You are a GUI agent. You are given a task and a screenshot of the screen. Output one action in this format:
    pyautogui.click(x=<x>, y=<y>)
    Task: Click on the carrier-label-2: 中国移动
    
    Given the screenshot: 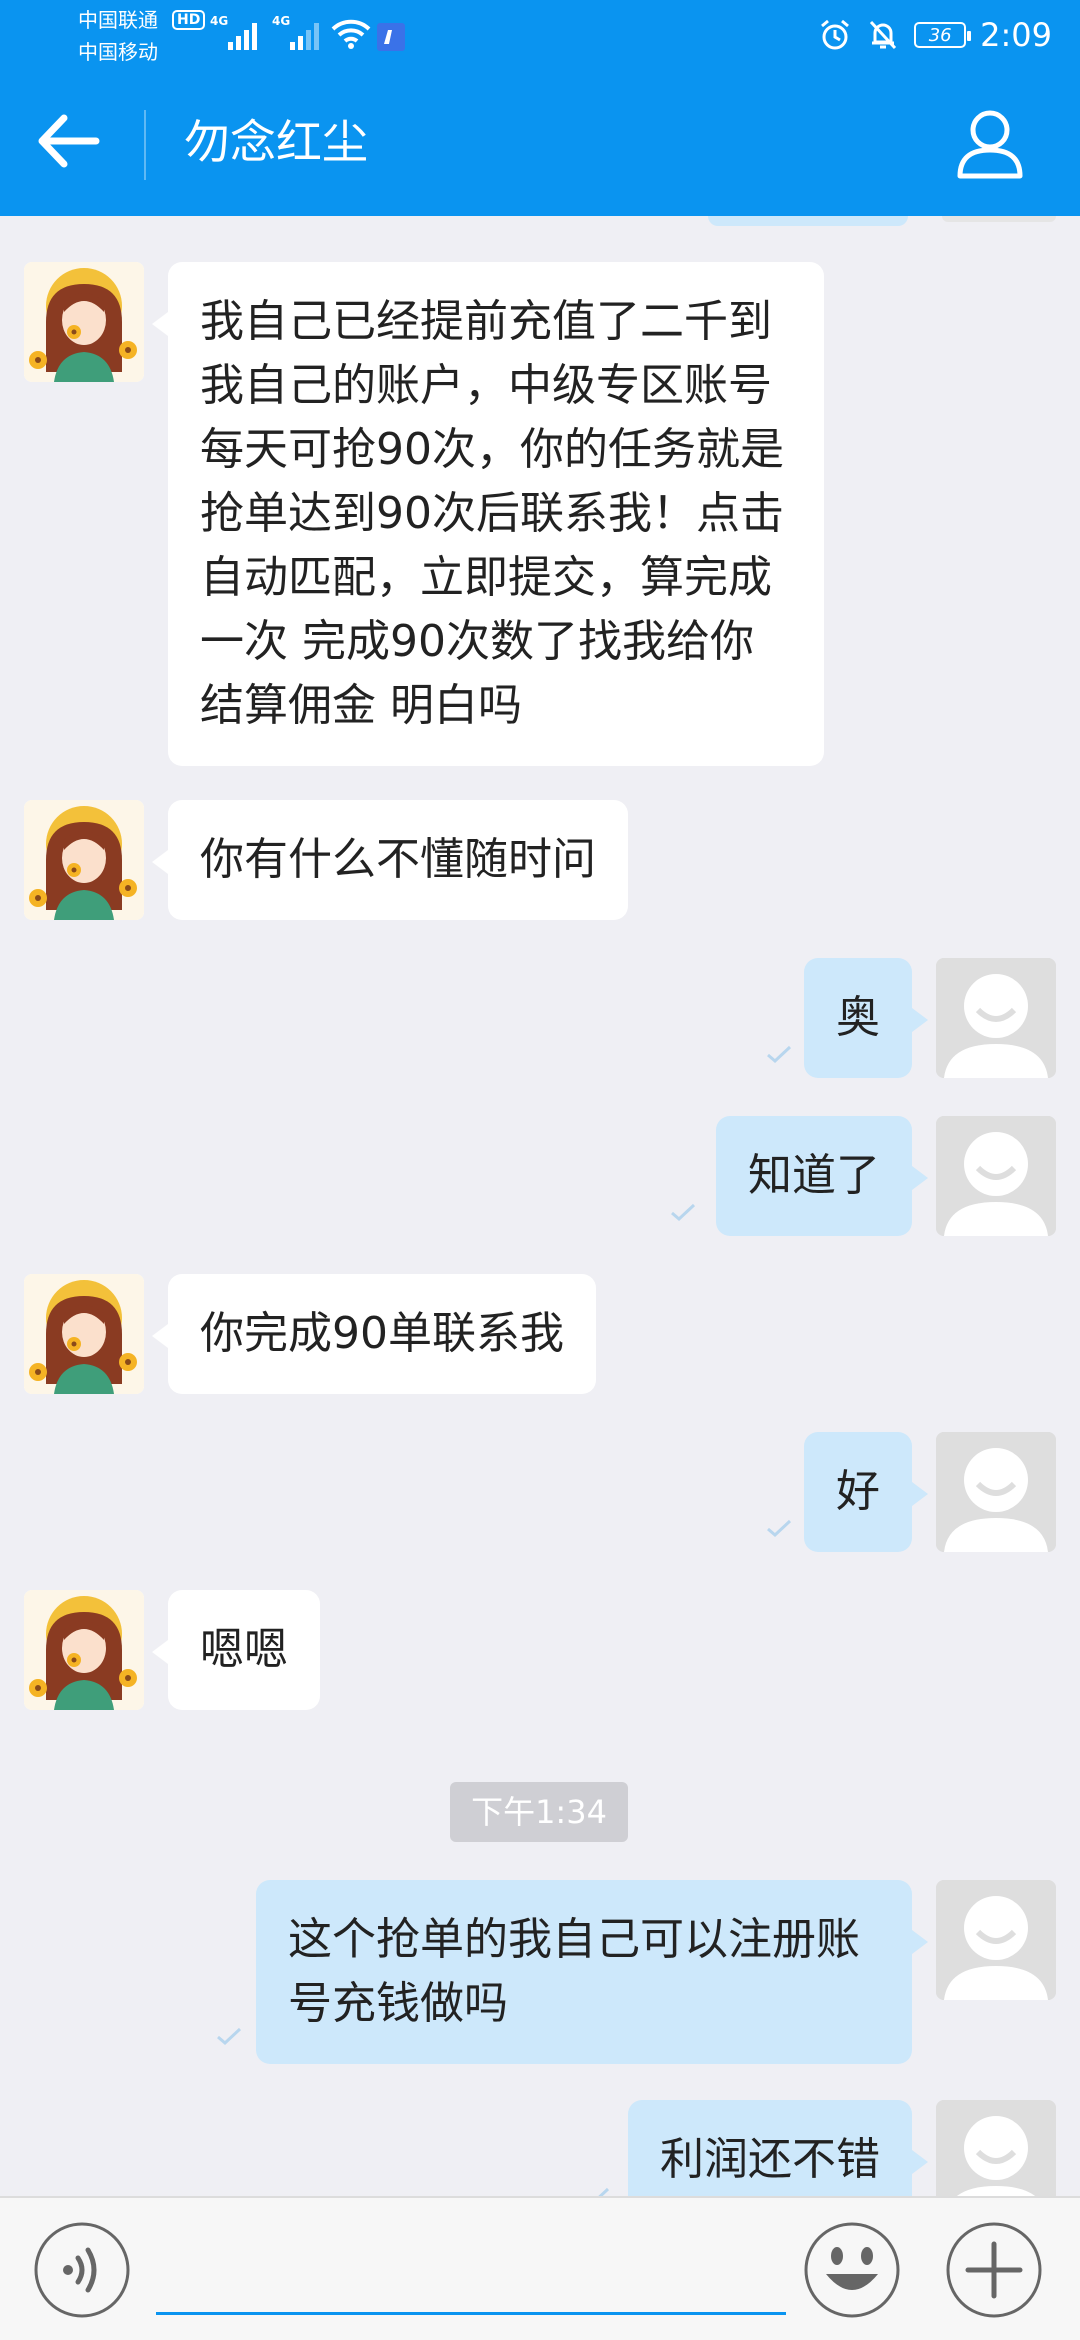 What is the action you would take?
    pyautogui.click(x=118, y=52)
    